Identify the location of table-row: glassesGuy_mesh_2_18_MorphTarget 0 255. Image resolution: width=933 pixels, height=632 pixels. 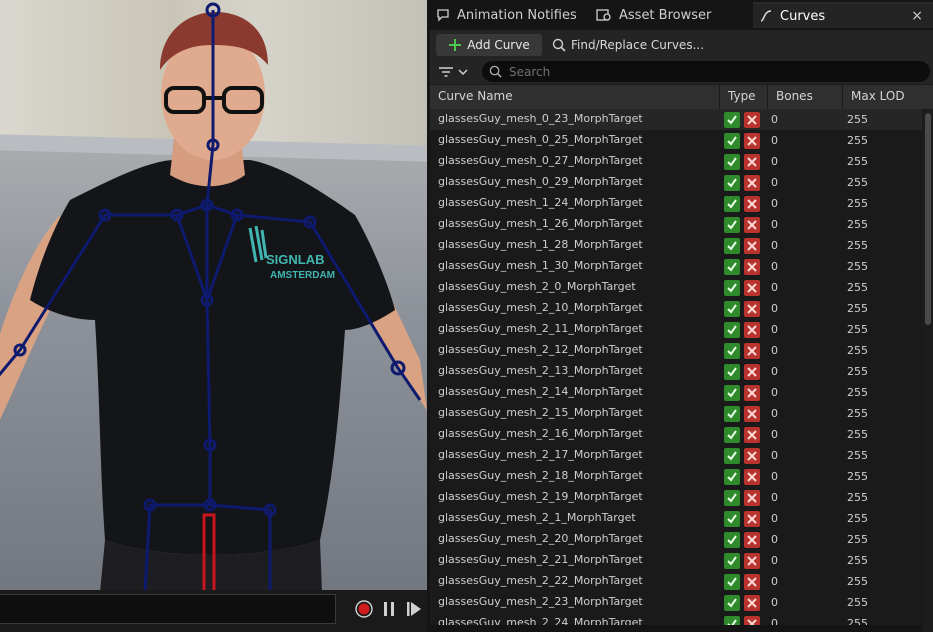
(676, 476).